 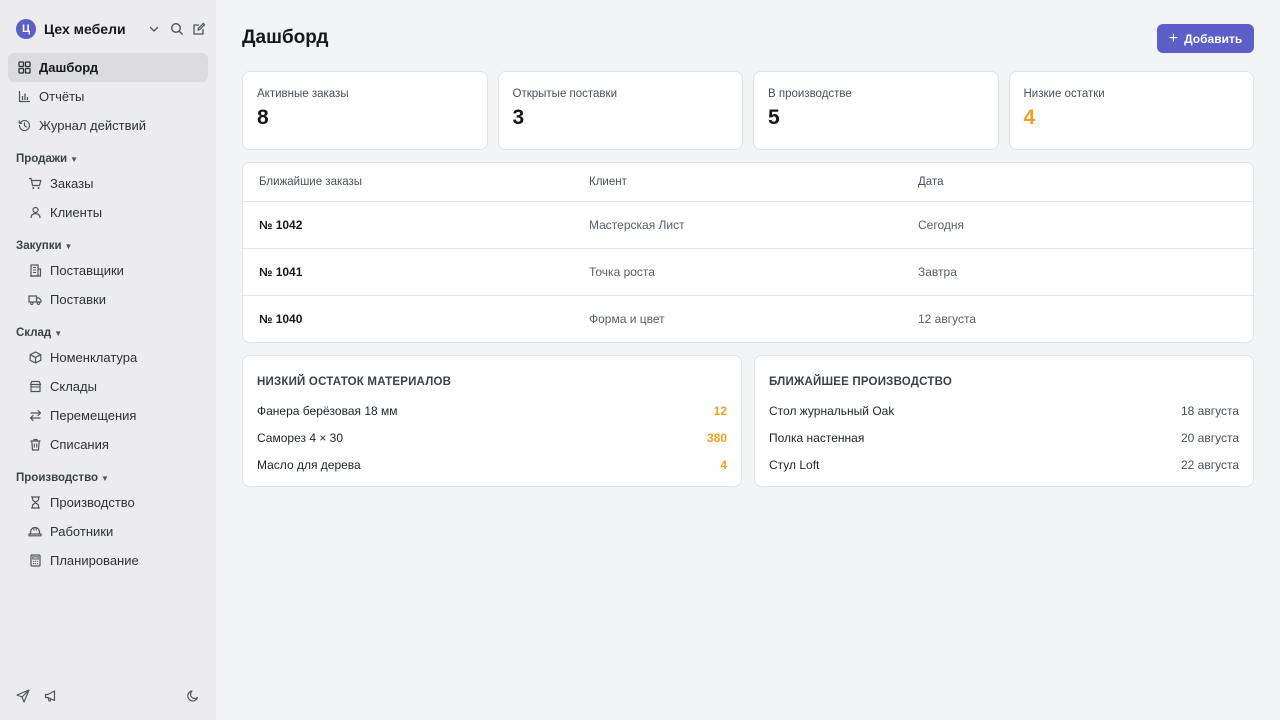 I want to click on group-label: Закупки, so click(x=39, y=246).